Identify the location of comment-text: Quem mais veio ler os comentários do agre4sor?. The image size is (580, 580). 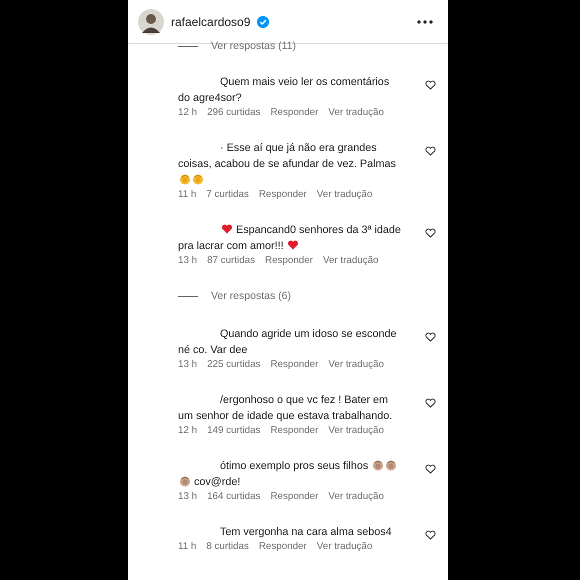
(284, 90).